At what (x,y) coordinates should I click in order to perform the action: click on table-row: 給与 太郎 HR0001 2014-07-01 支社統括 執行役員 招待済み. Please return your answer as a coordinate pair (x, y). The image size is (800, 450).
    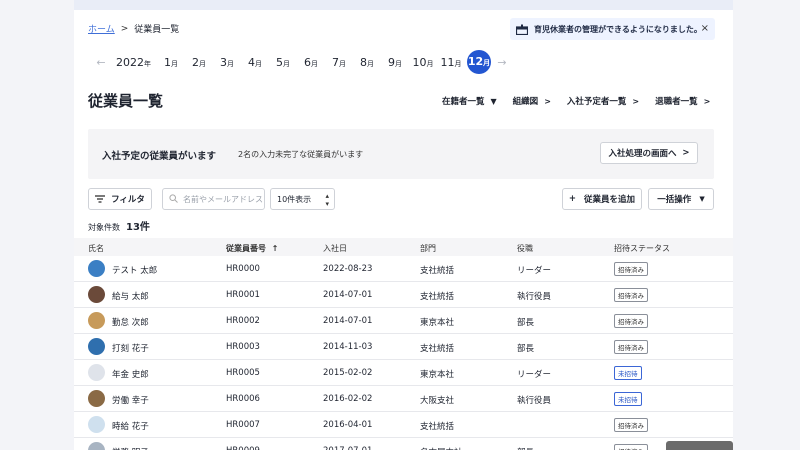
    Looking at the image, I should click on (403, 295).